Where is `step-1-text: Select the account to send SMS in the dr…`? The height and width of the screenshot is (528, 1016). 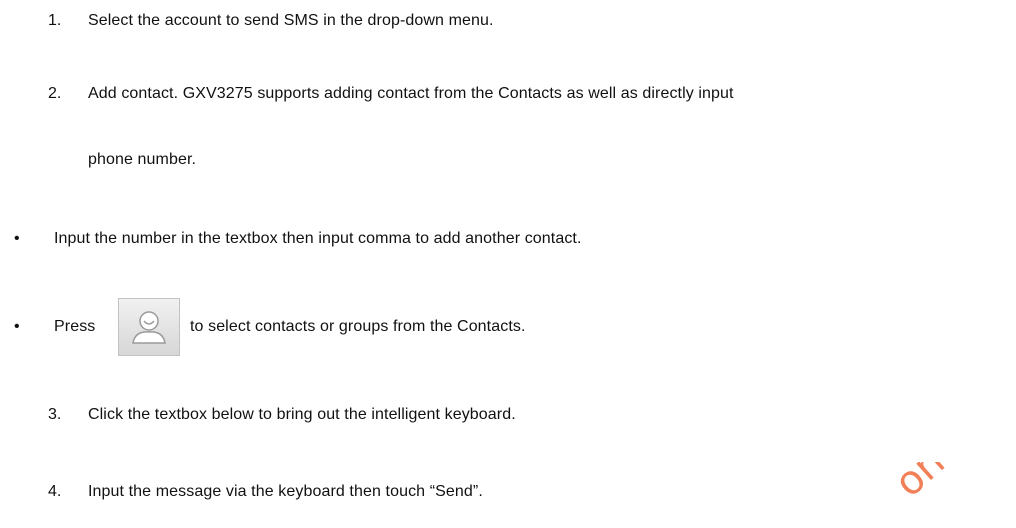
step-1-text: Select the account to send SMS in the dr… is located at coordinates (291, 20).